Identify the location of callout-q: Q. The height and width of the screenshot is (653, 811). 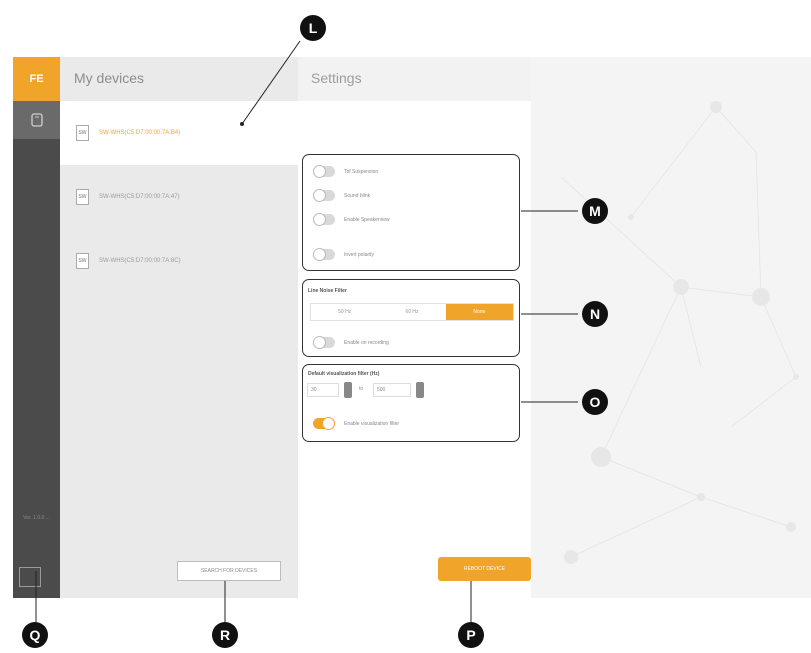
(35, 635).